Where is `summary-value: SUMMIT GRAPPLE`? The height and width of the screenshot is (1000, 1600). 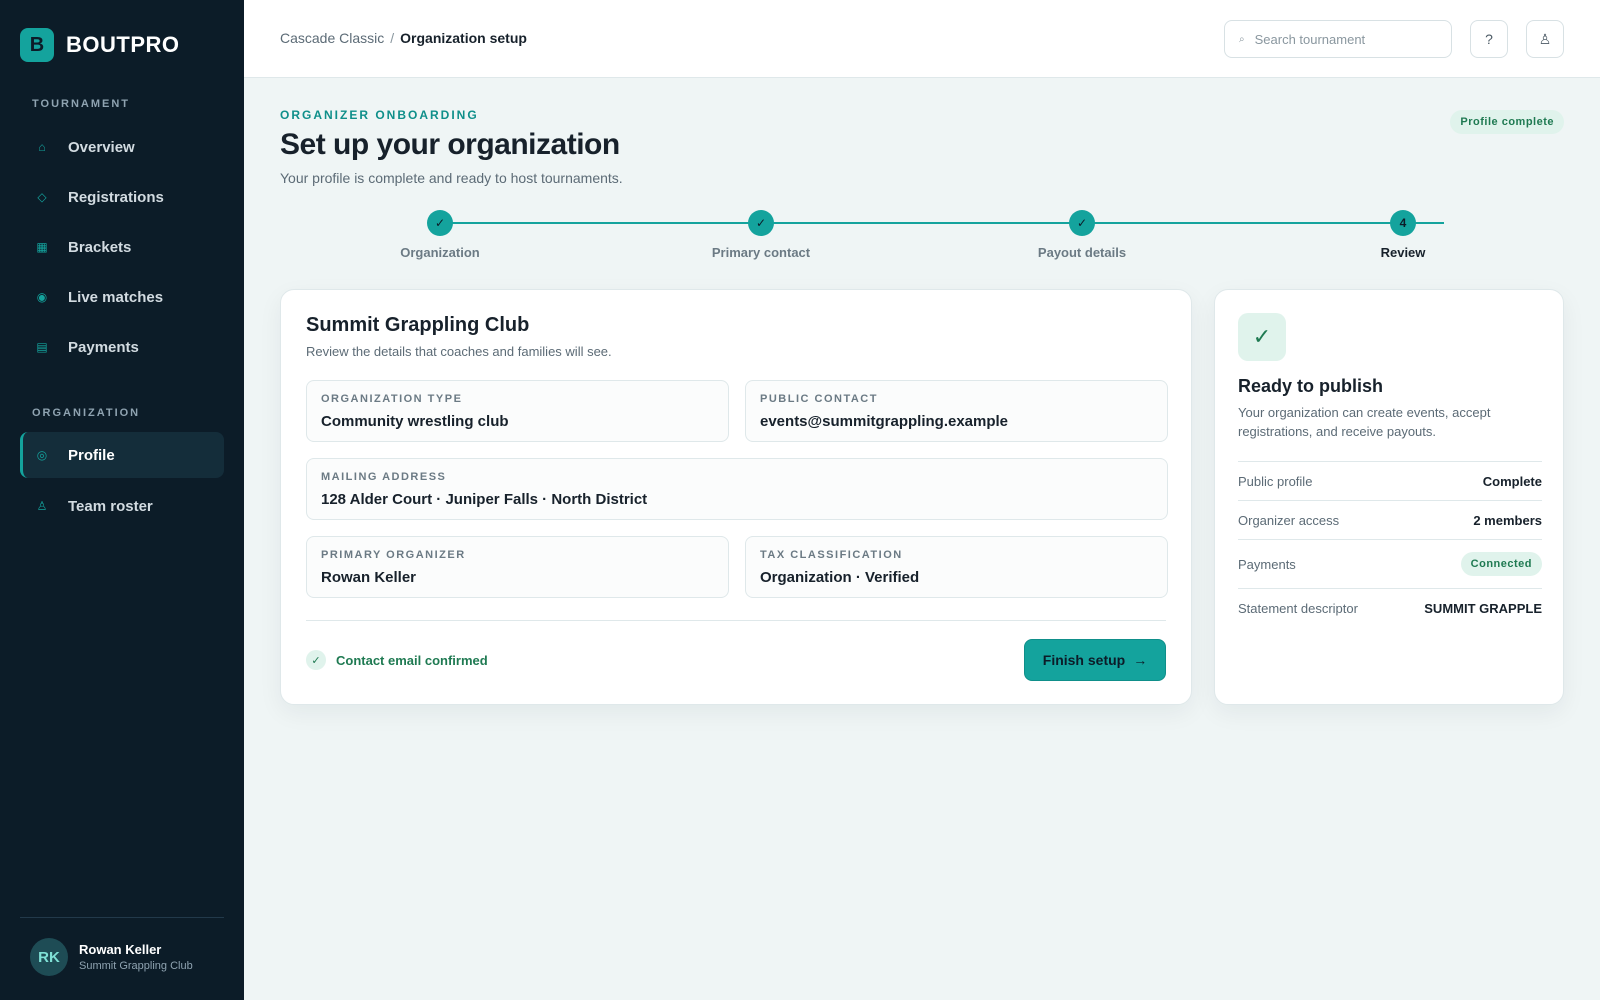 summary-value: SUMMIT GRAPPLE is located at coordinates (1483, 608).